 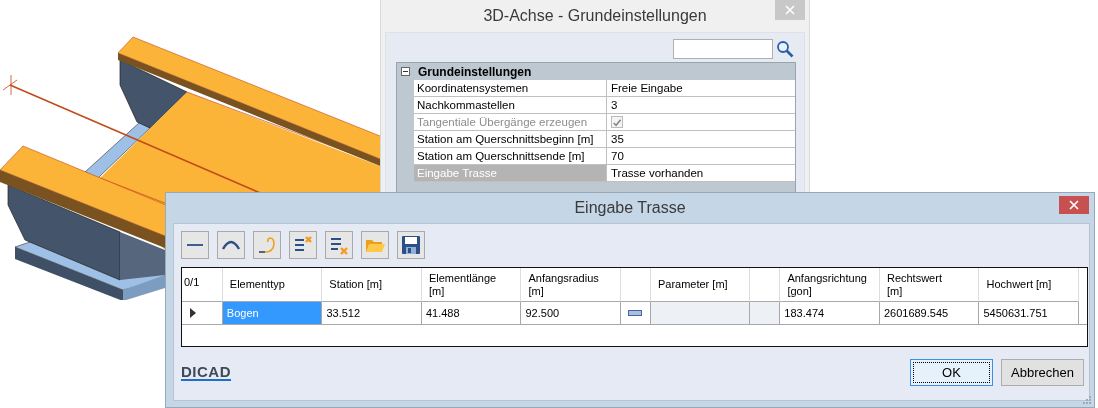 I want to click on resize-grip-icon, so click(x=1087, y=400).